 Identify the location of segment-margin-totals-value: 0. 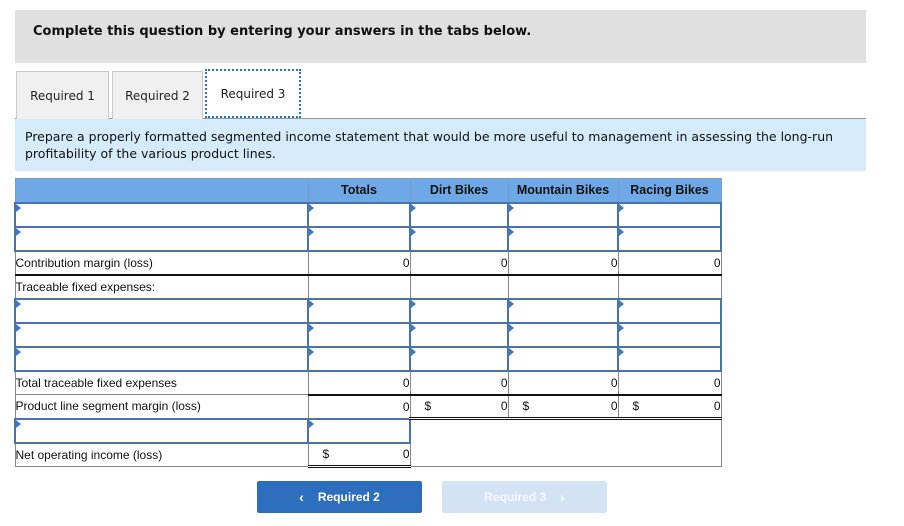
(406, 406).